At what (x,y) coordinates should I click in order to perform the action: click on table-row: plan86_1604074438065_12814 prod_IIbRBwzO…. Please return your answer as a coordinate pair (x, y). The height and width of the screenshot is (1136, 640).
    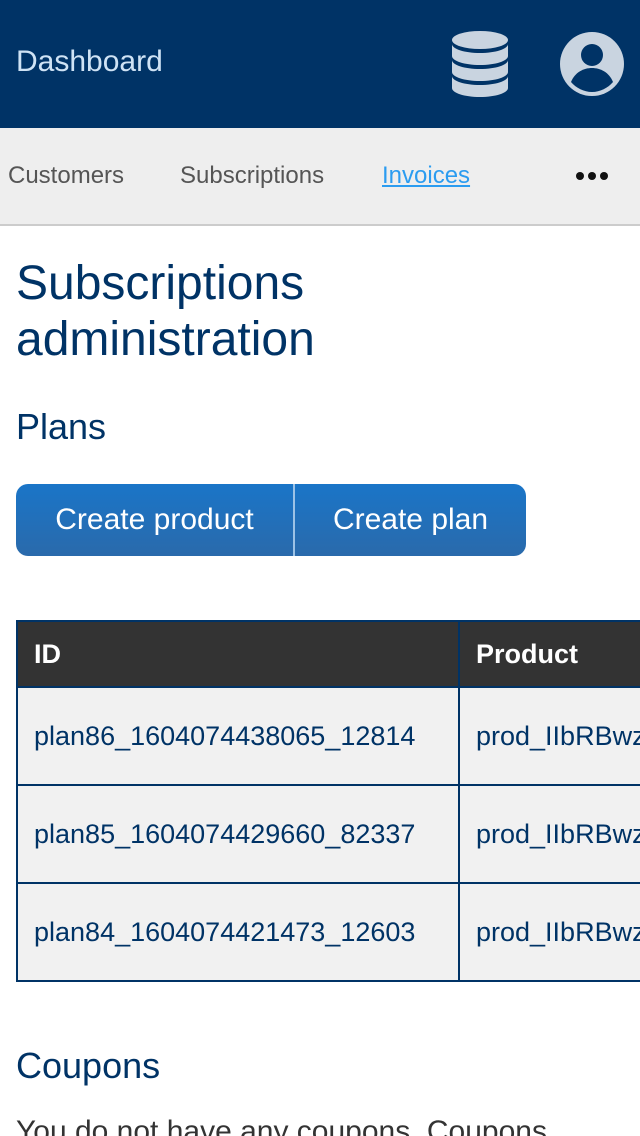
    Looking at the image, I should click on (328, 736).